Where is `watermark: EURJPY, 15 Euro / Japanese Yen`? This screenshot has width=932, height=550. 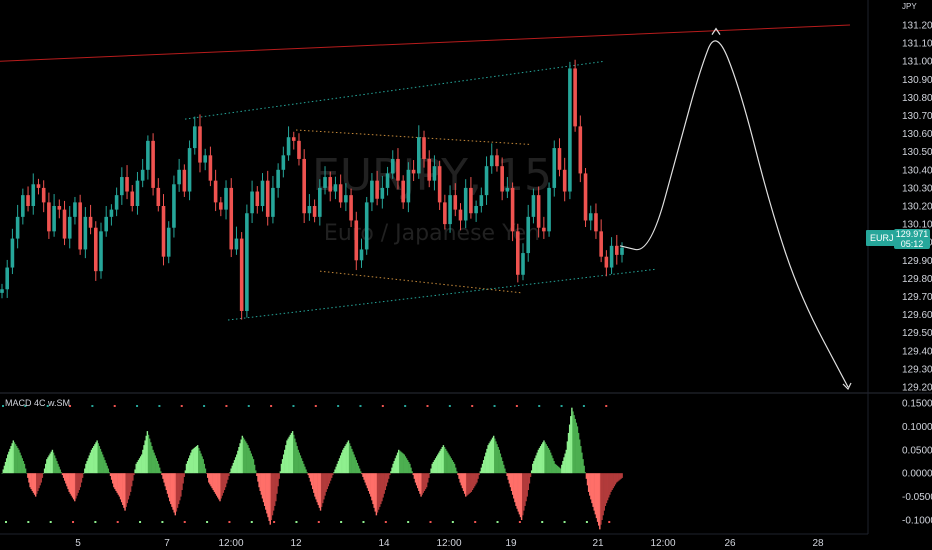 watermark: EURJPY, 15 Euro / Japanese Yen is located at coordinates (432, 198).